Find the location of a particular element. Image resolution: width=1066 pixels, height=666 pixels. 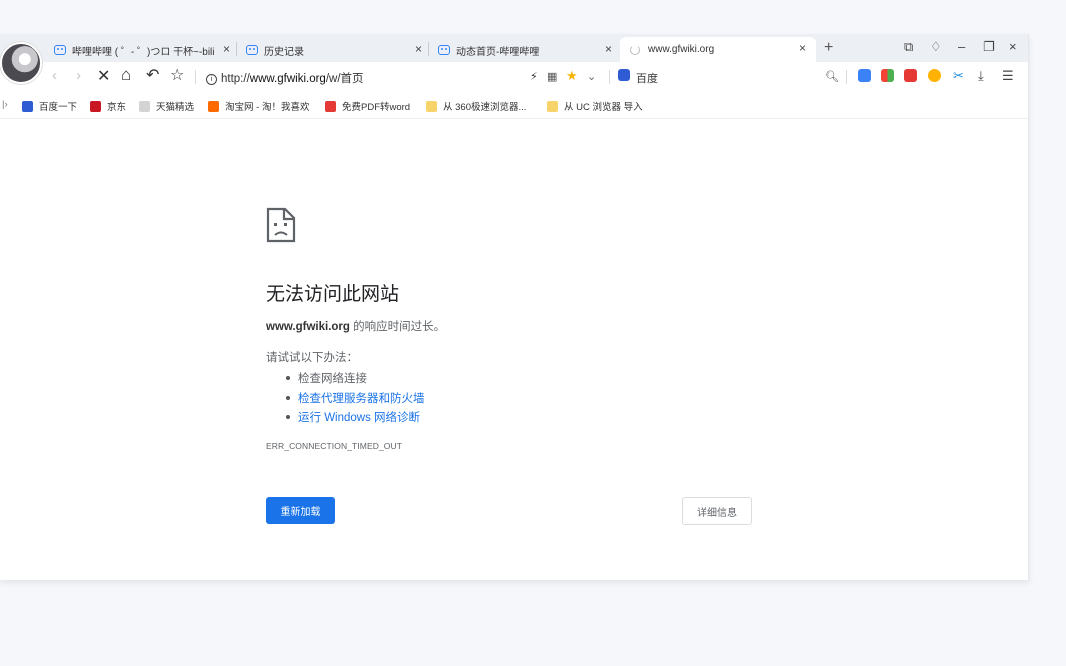

address-host: www.gfwiki.org is located at coordinates (287, 79).